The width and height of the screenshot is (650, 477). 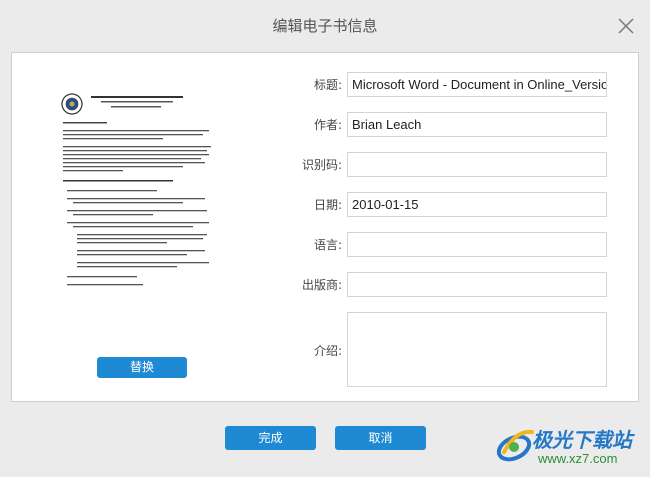 I want to click on intro-textarea, so click(x=477, y=349).